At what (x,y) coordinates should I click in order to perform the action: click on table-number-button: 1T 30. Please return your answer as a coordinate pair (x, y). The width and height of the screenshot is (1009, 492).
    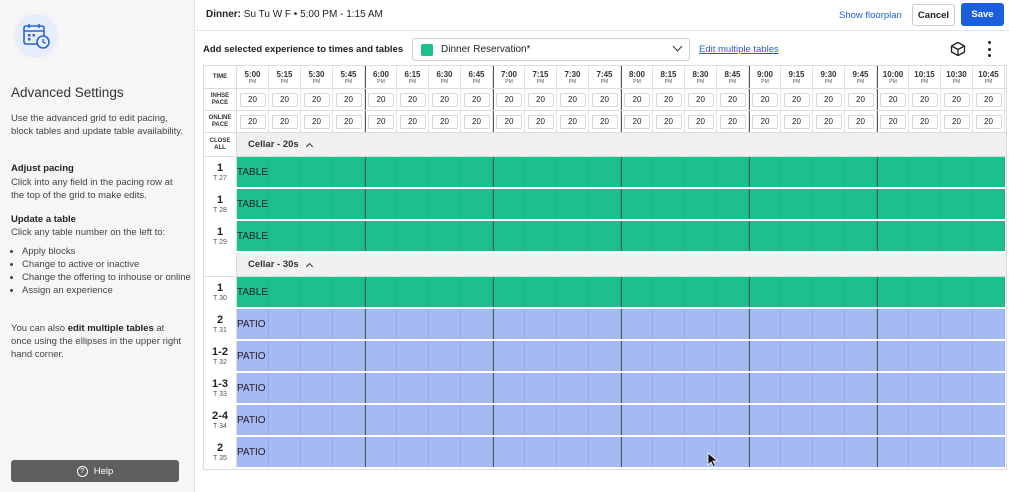
    Looking at the image, I should click on (220, 292).